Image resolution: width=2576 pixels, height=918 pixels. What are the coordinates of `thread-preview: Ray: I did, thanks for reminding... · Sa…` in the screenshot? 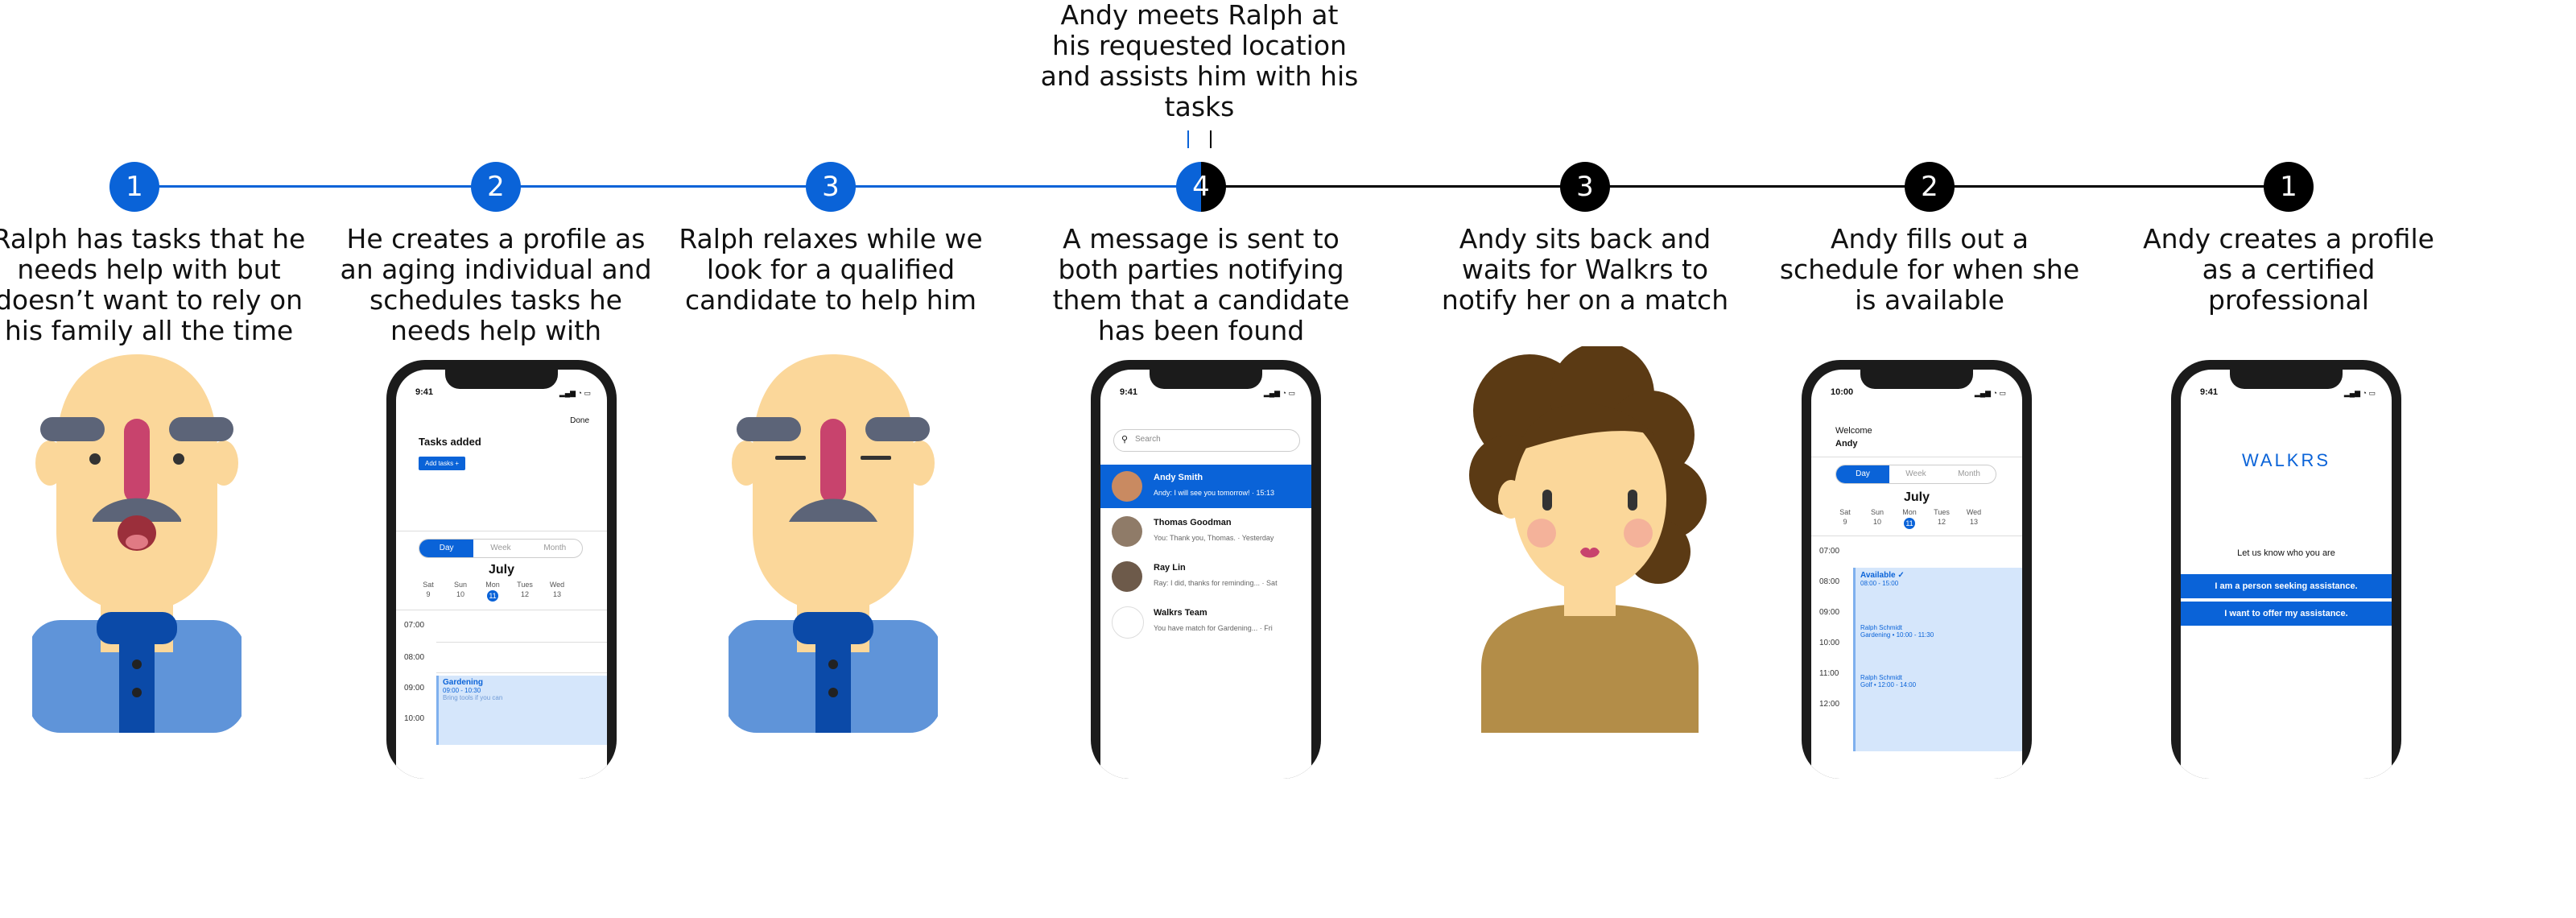 It's located at (1216, 583).